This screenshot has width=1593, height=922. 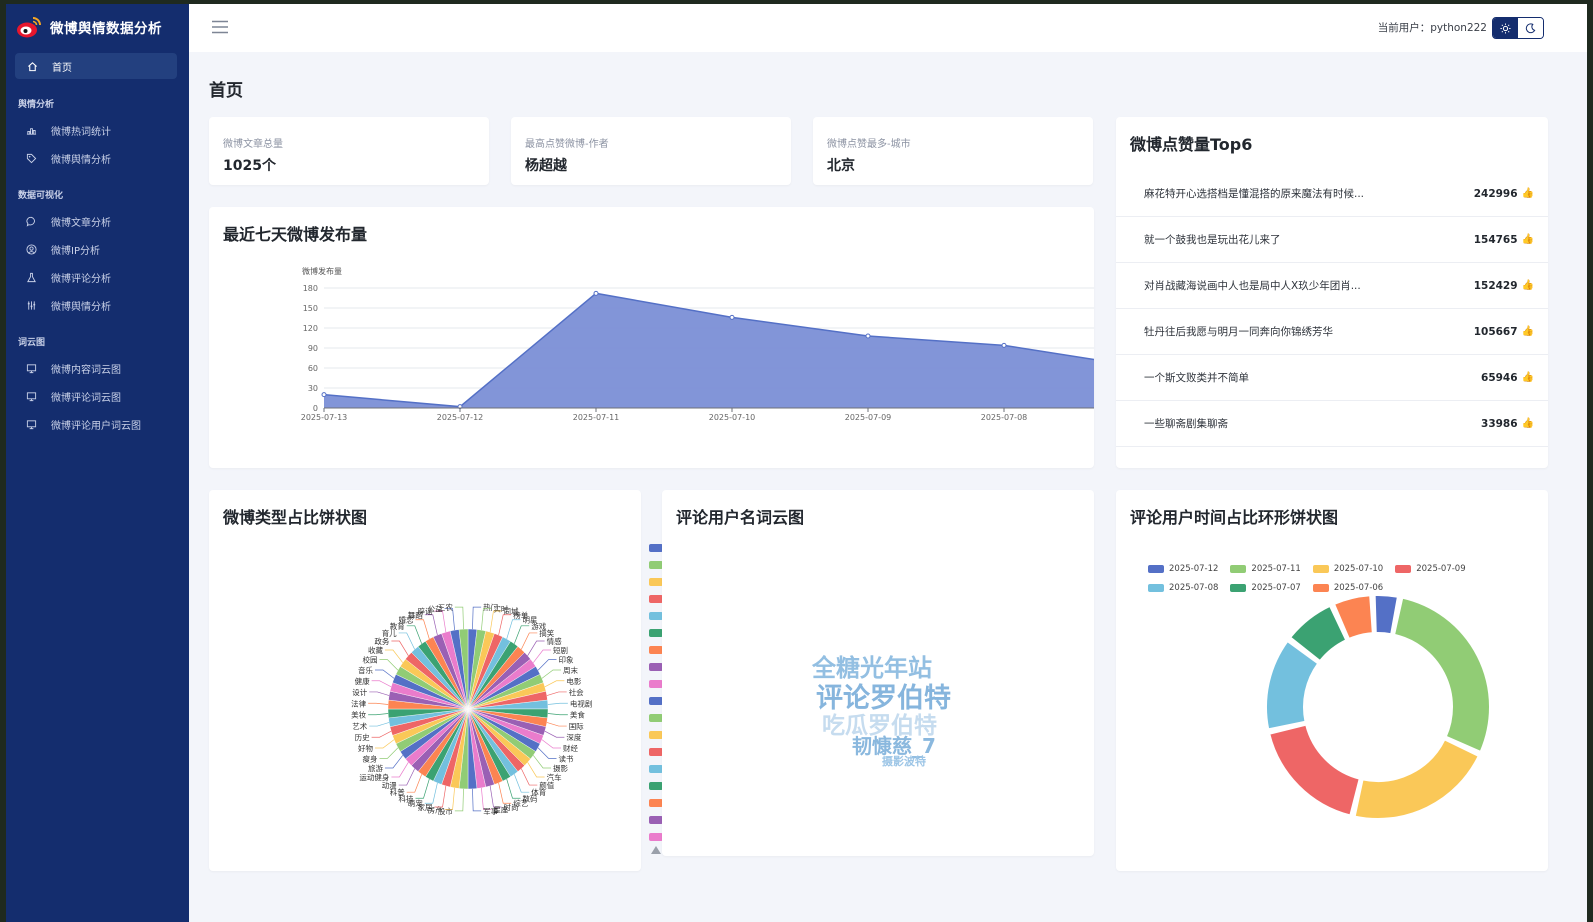 What do you see at coordinates (68, 130) in the screenshot?
I see `sidebar-item-hotword: 微博热词统计` at bounding box center [68, 130].